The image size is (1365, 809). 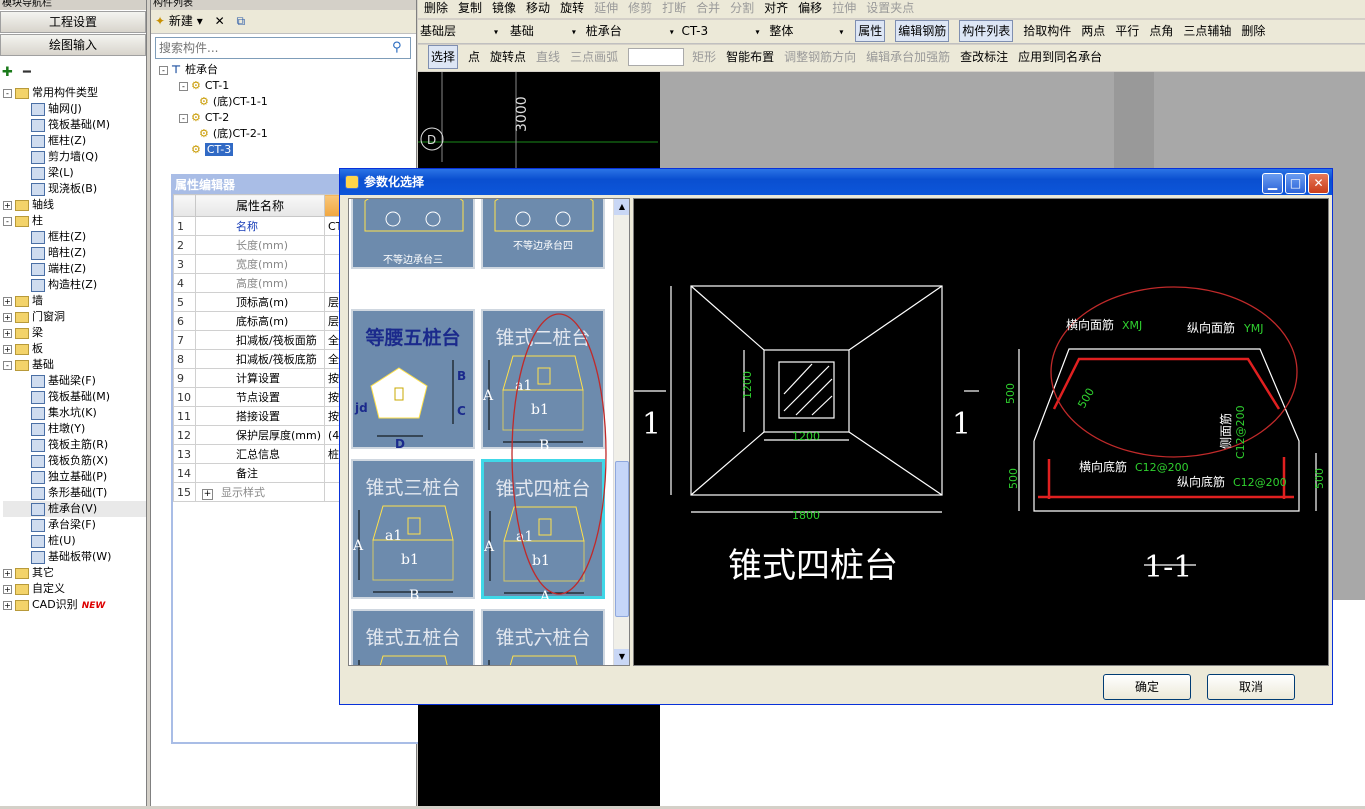 What do you see at coordinates (74, 349) in the screenshot?
I see `nav-tree-item: + 板` at bounding box center [74, 349].